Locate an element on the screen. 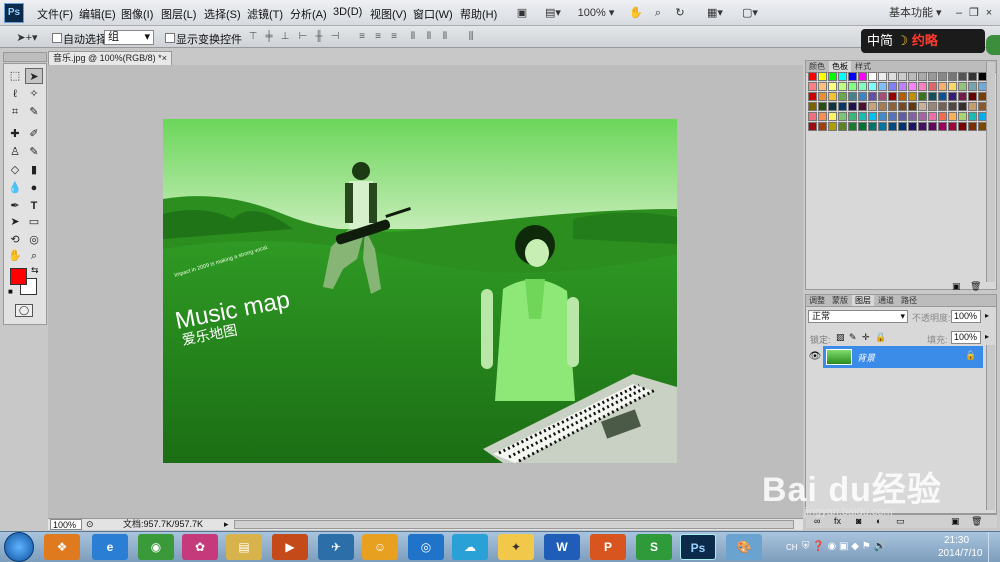  lock-all-icon: 🔒 is located at coordinates (880, 337).